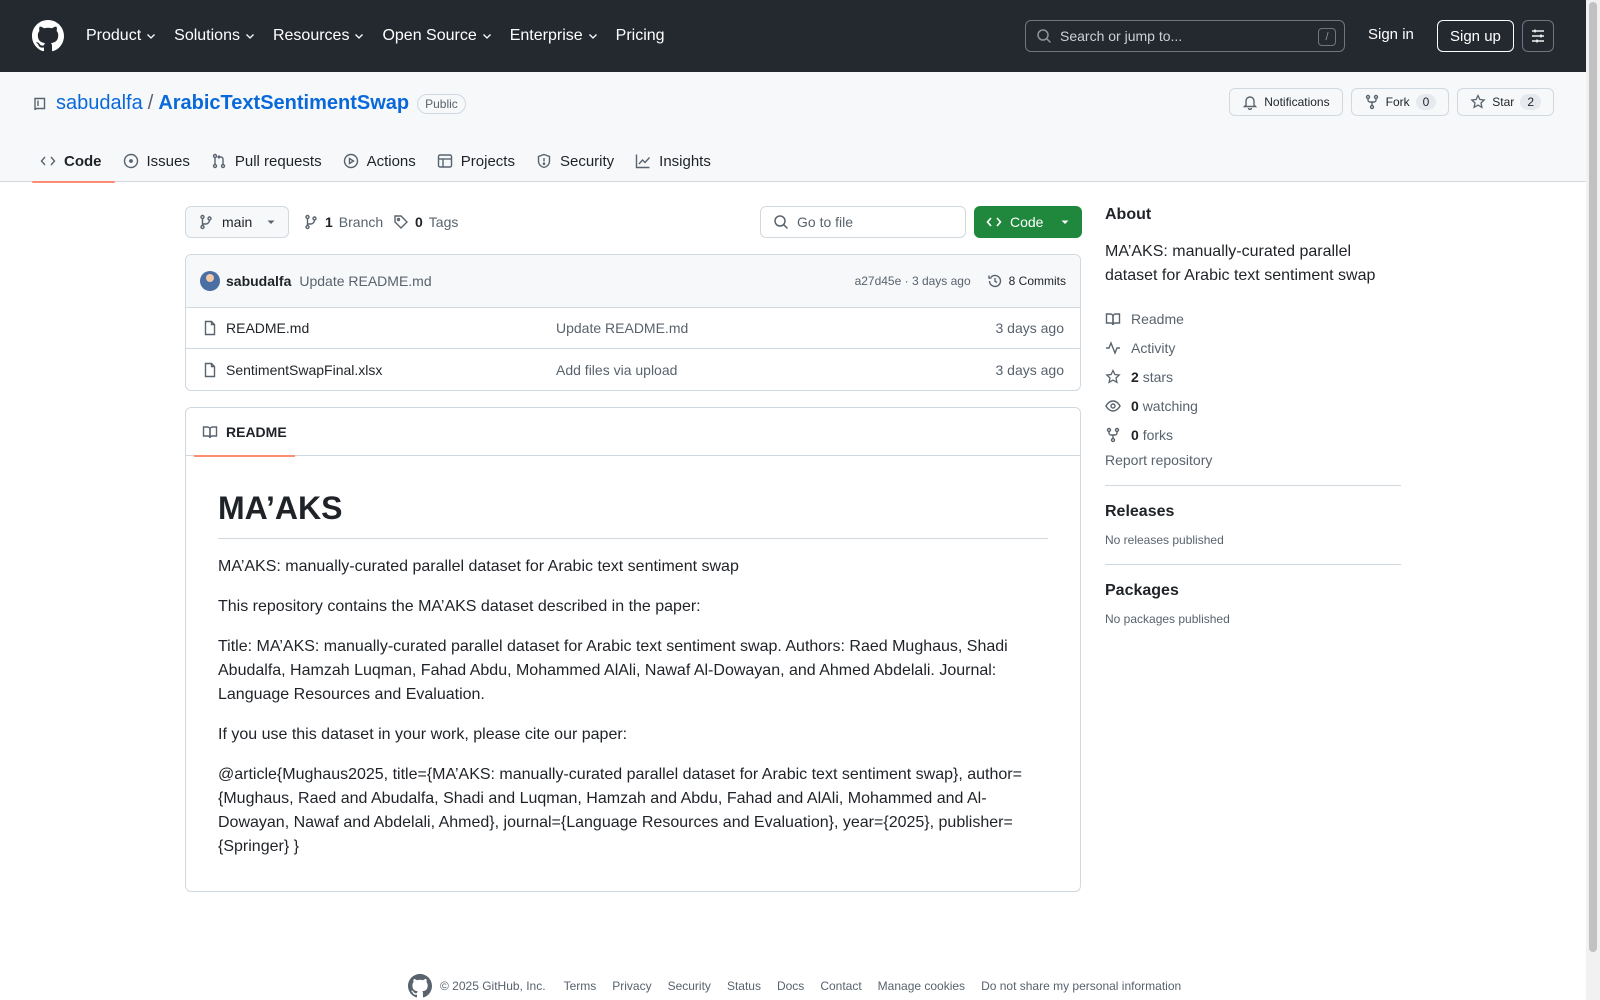 This screenshot has width=1600, height=1000. I want to click on scrollbar-thumb, so click(1593, 477).